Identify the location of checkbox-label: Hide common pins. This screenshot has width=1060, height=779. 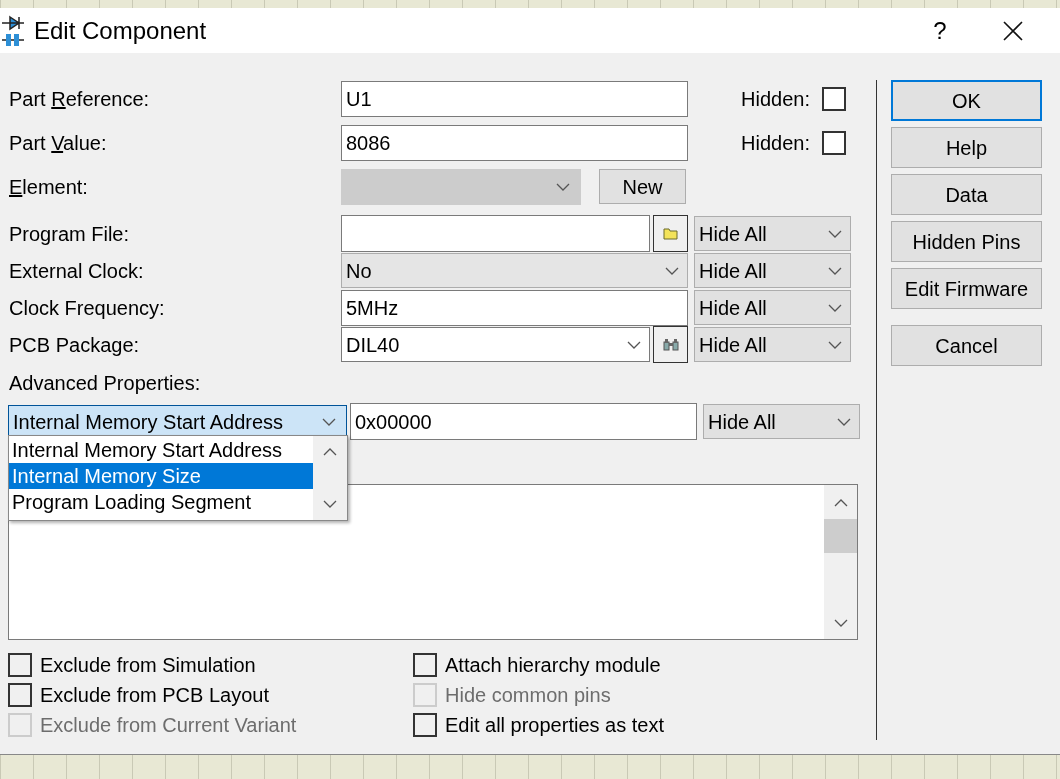
(528, 695).